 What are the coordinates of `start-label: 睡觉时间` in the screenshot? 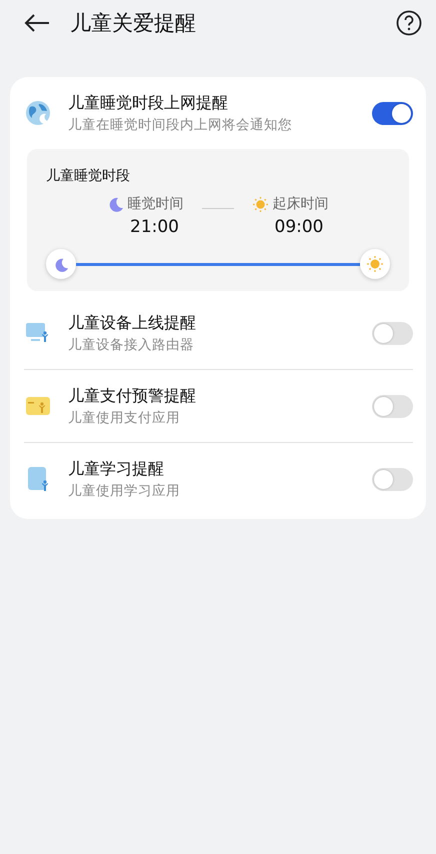 It's located at (156, 204).